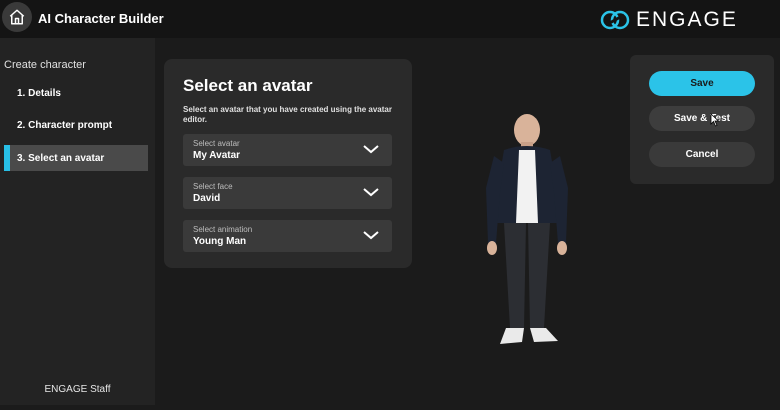 The image size is (780, 410). What do you see at coordinates (287, 150) in the screenshot?
I see `select-avatar-dropdown: Select avatar My Avatar` at bounding box center [287, 150].